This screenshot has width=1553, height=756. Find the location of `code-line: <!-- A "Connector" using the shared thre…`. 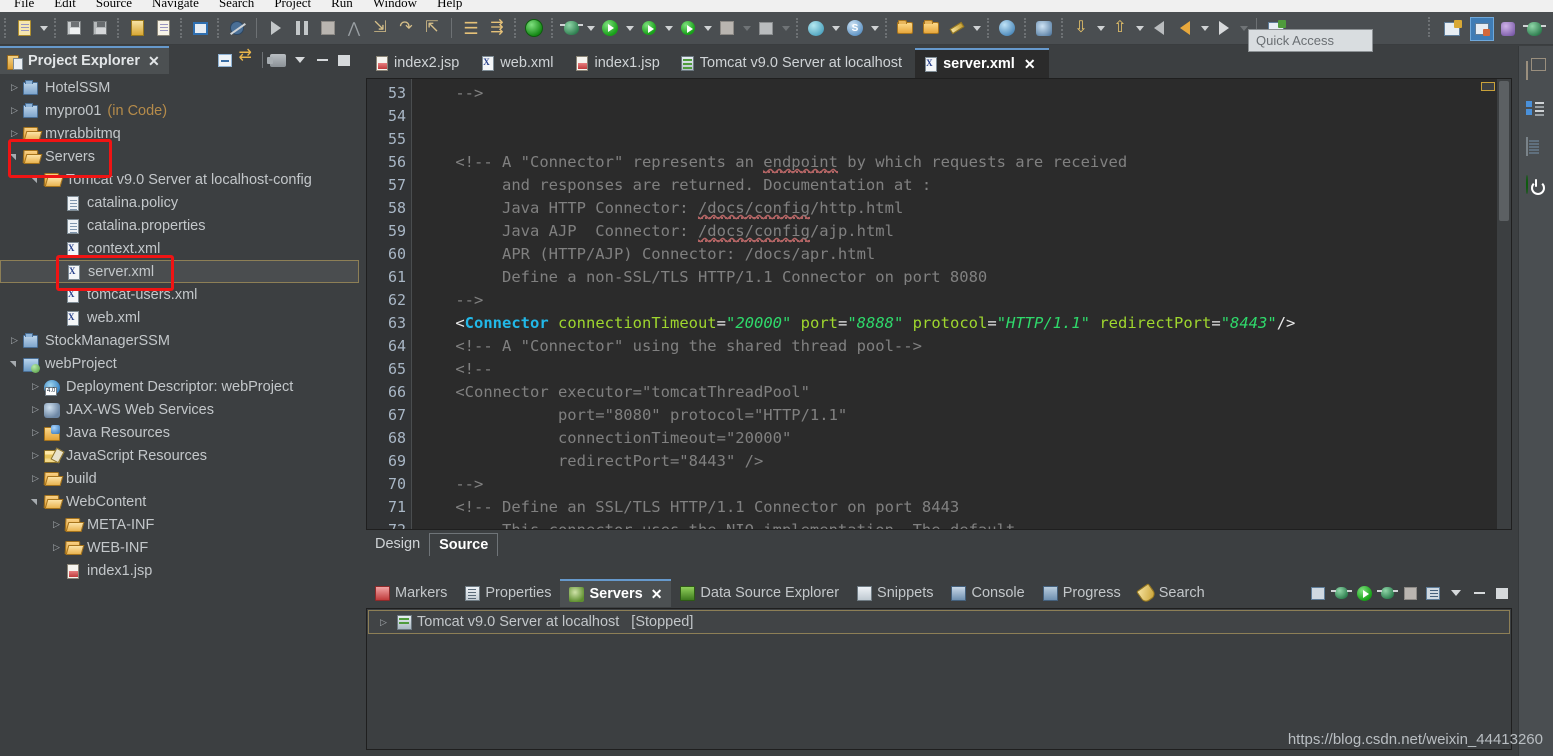

code-line: <!-- A "Connector" using the shared thre… is located at coordinates (961, 346).